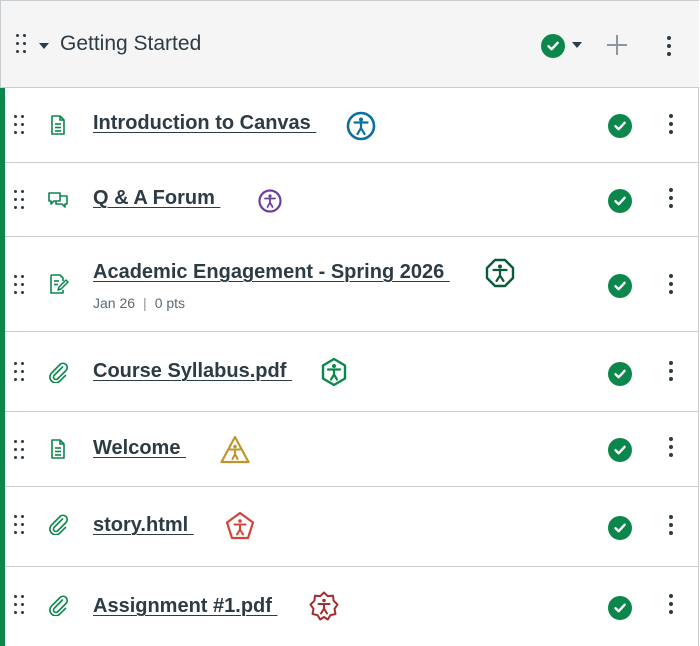 This screenshot has height=646, width=700. Describe the element at coordinates (139, 448) in the screenshot. I see `item-title-link: Welcome` at that location.